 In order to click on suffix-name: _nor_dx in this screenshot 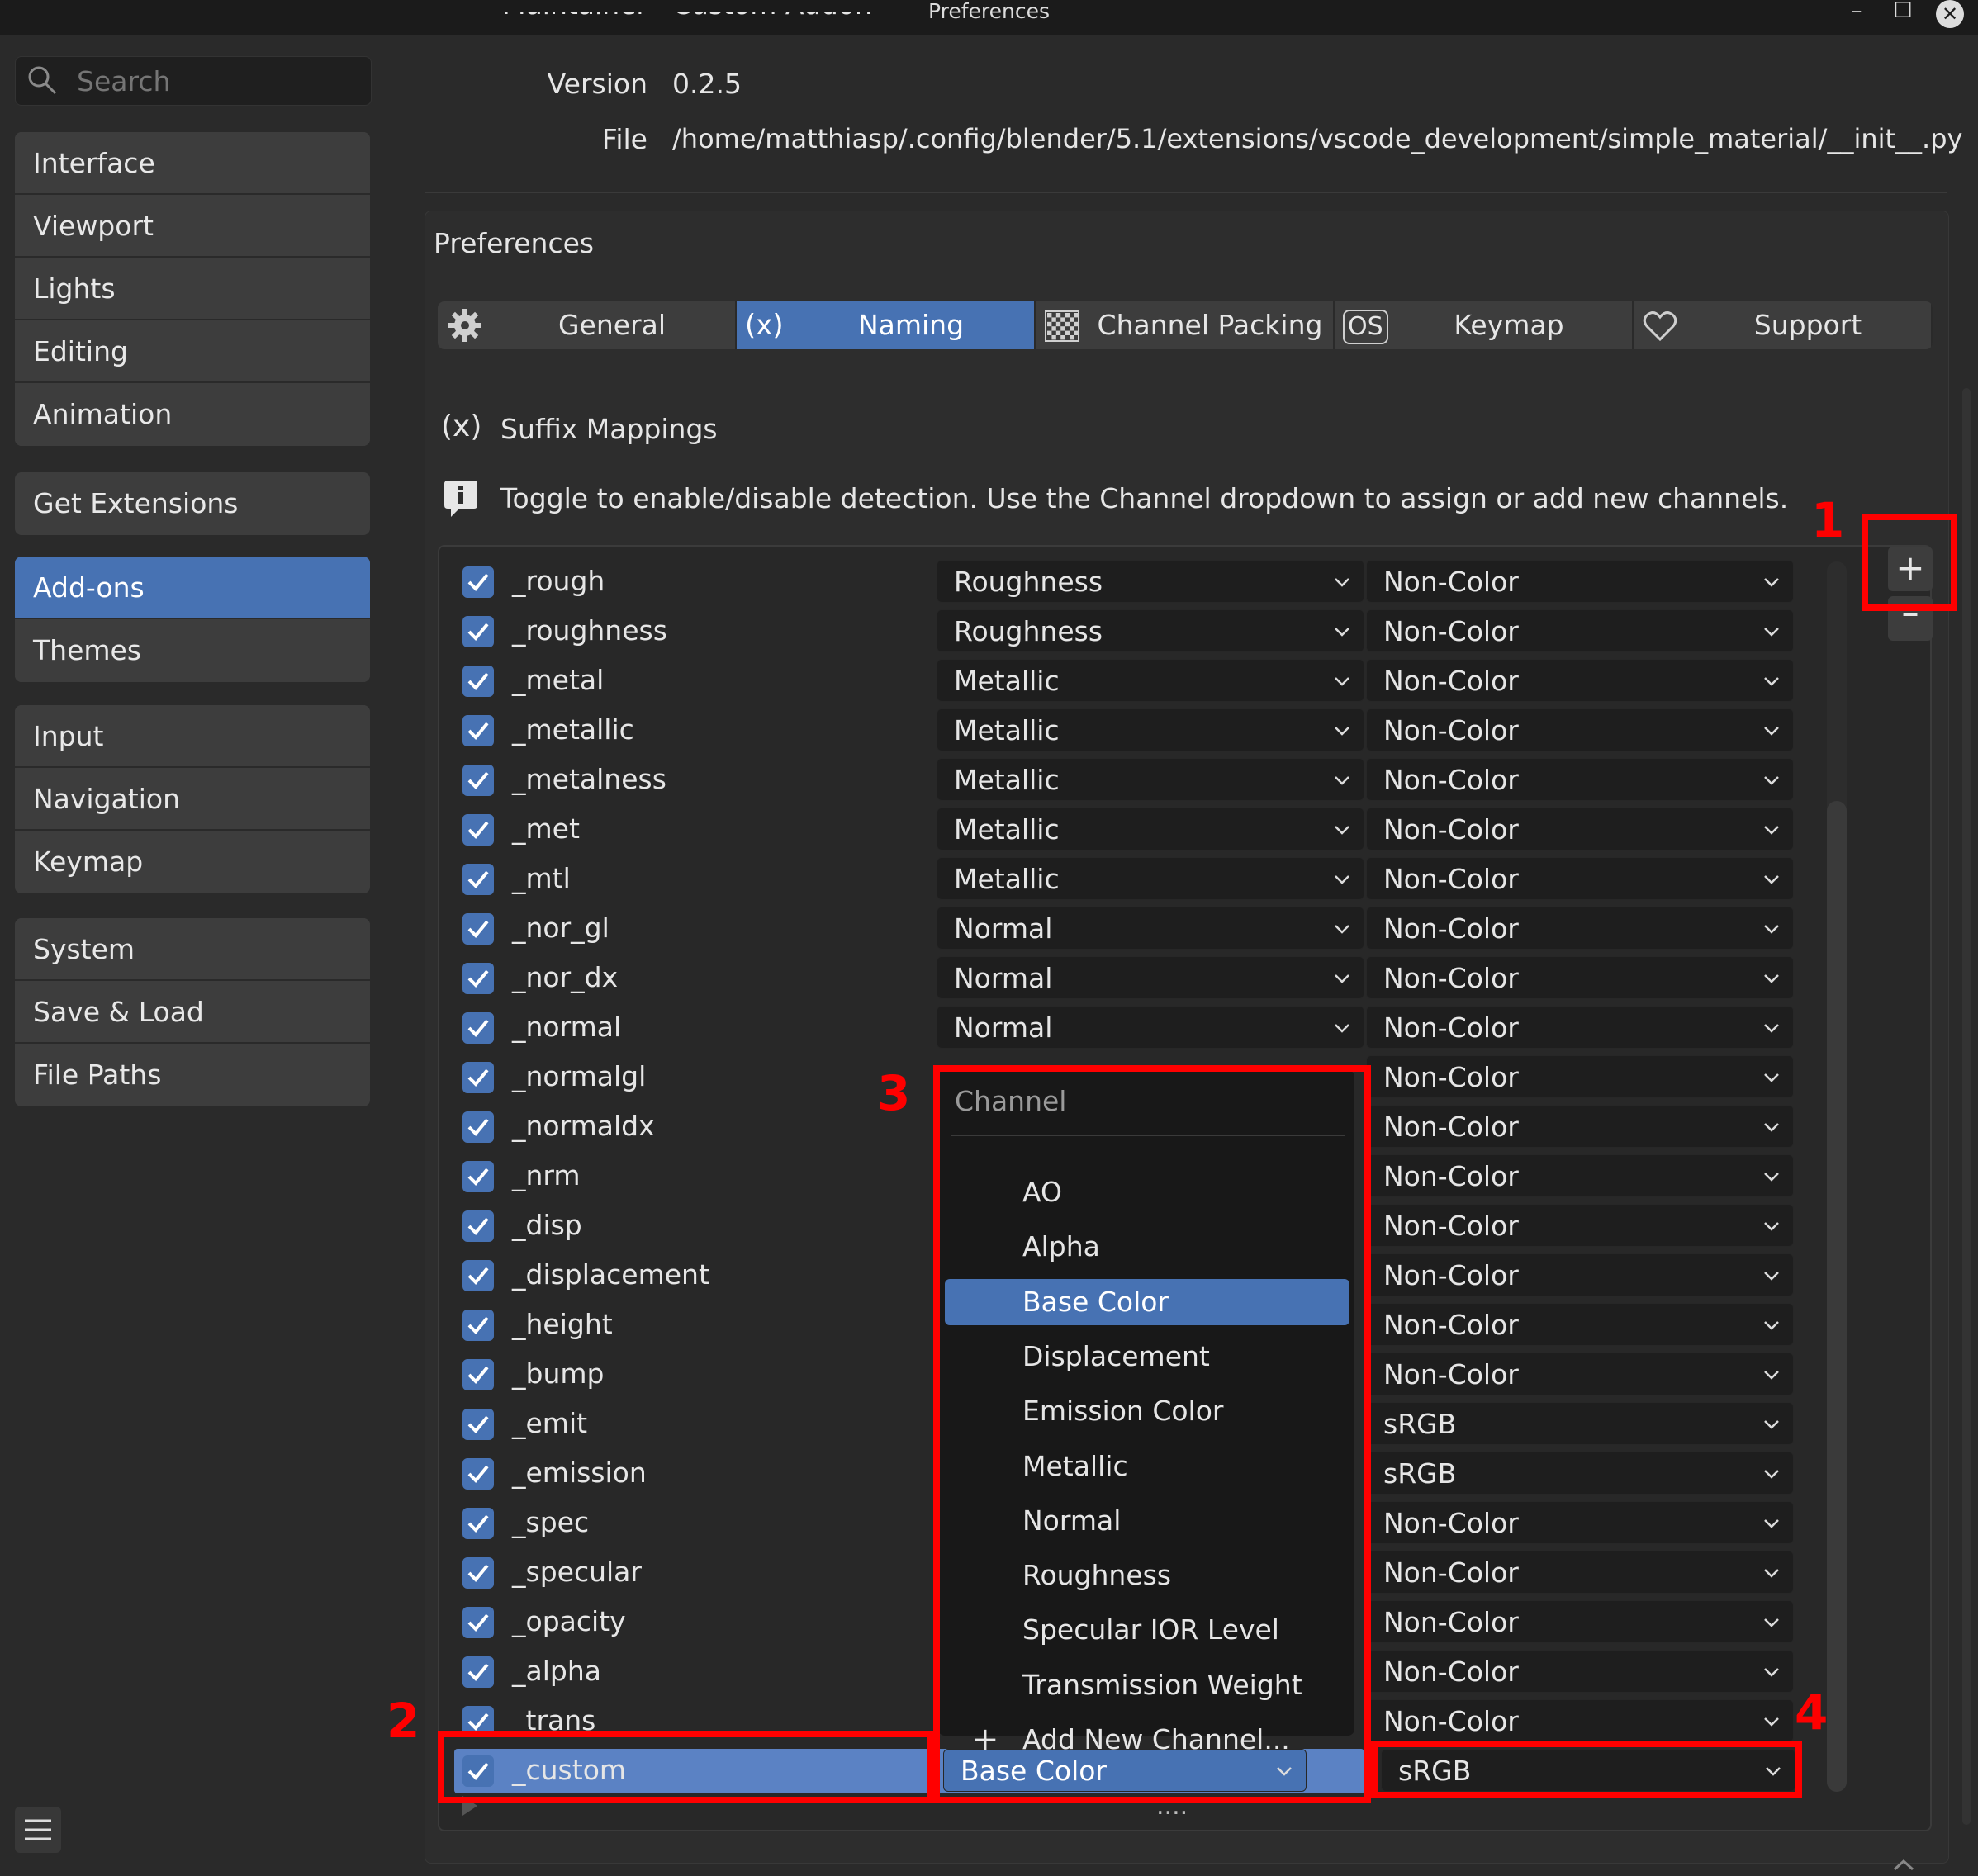, I will do `click(565, 978)`.